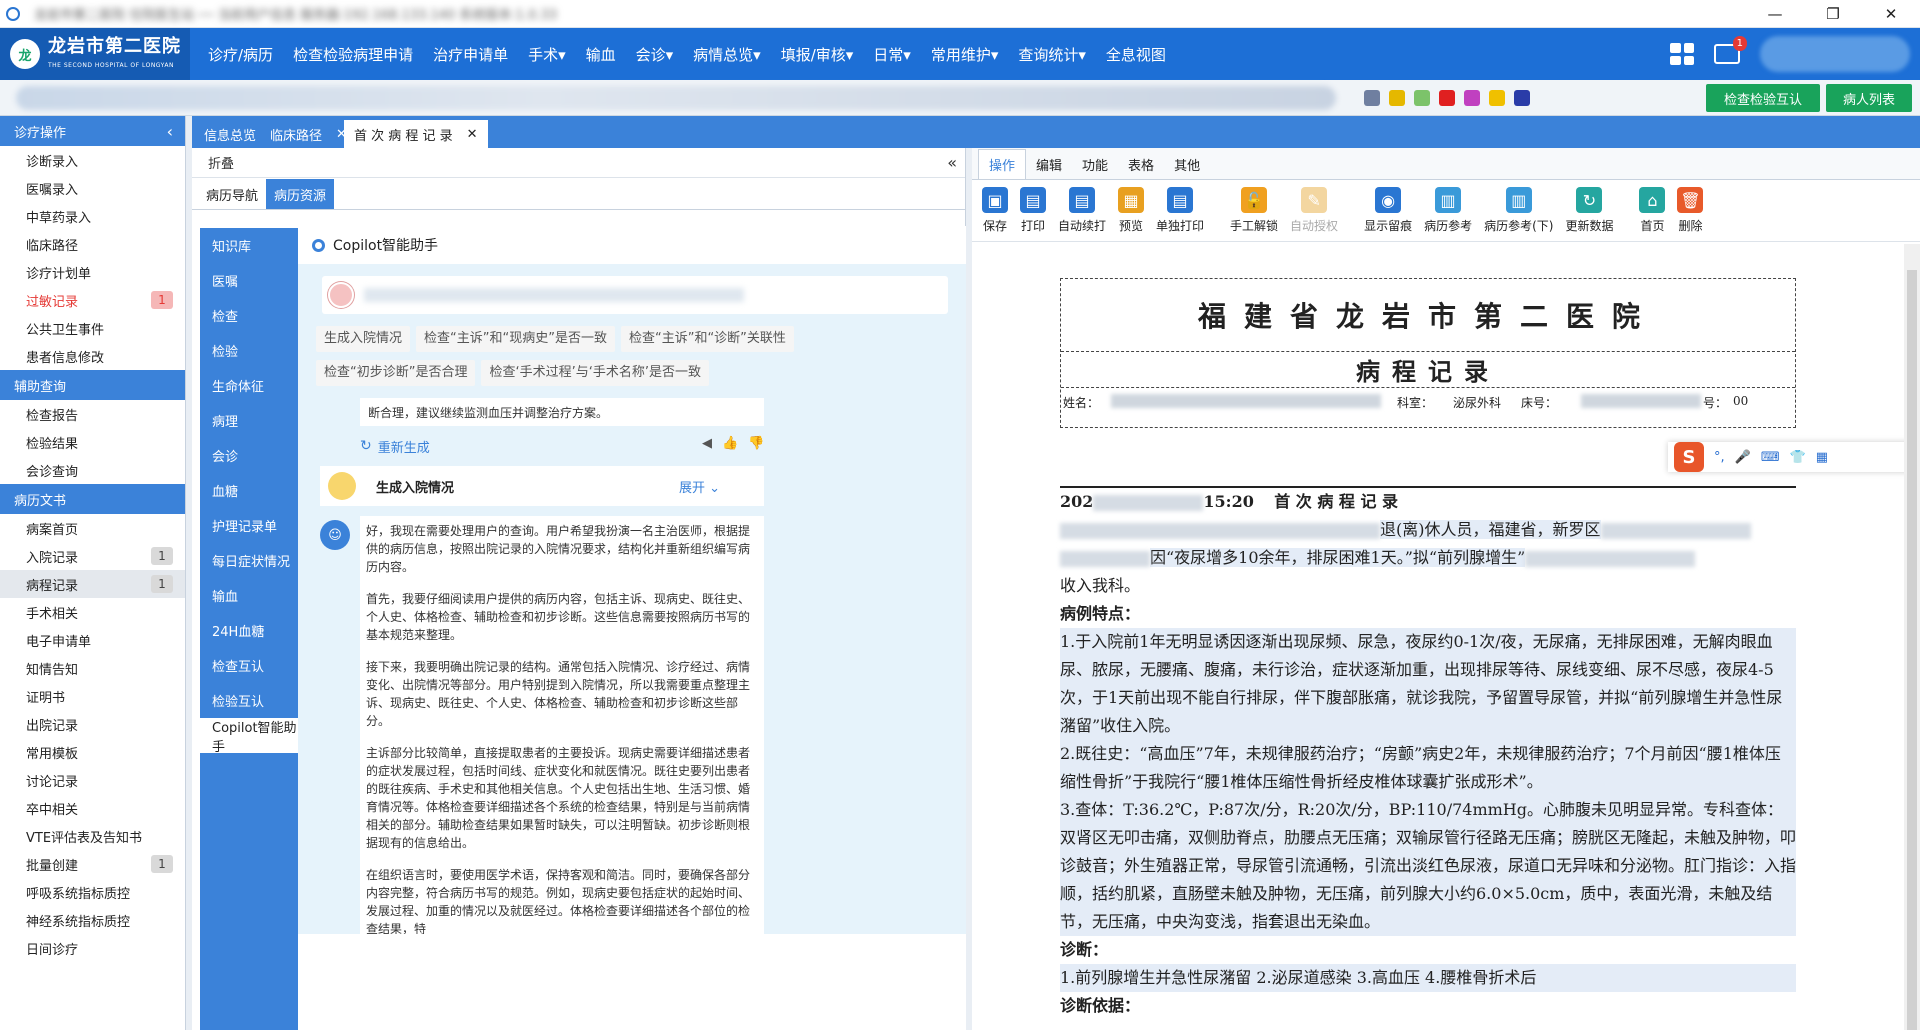 The image size is (1920, 1030). I want to click on resource-nav-item: 血糖, so click(249, 490).